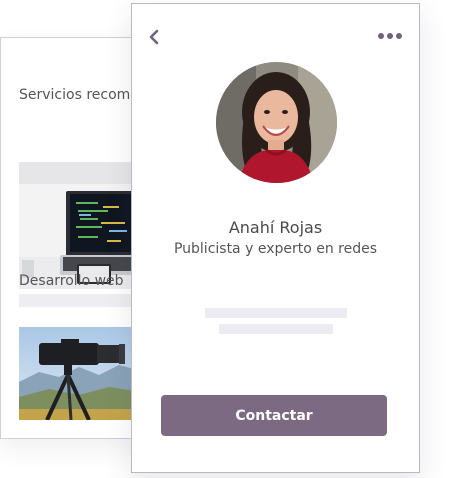  I want to click on chevron-left-icon, so click(154, 37).